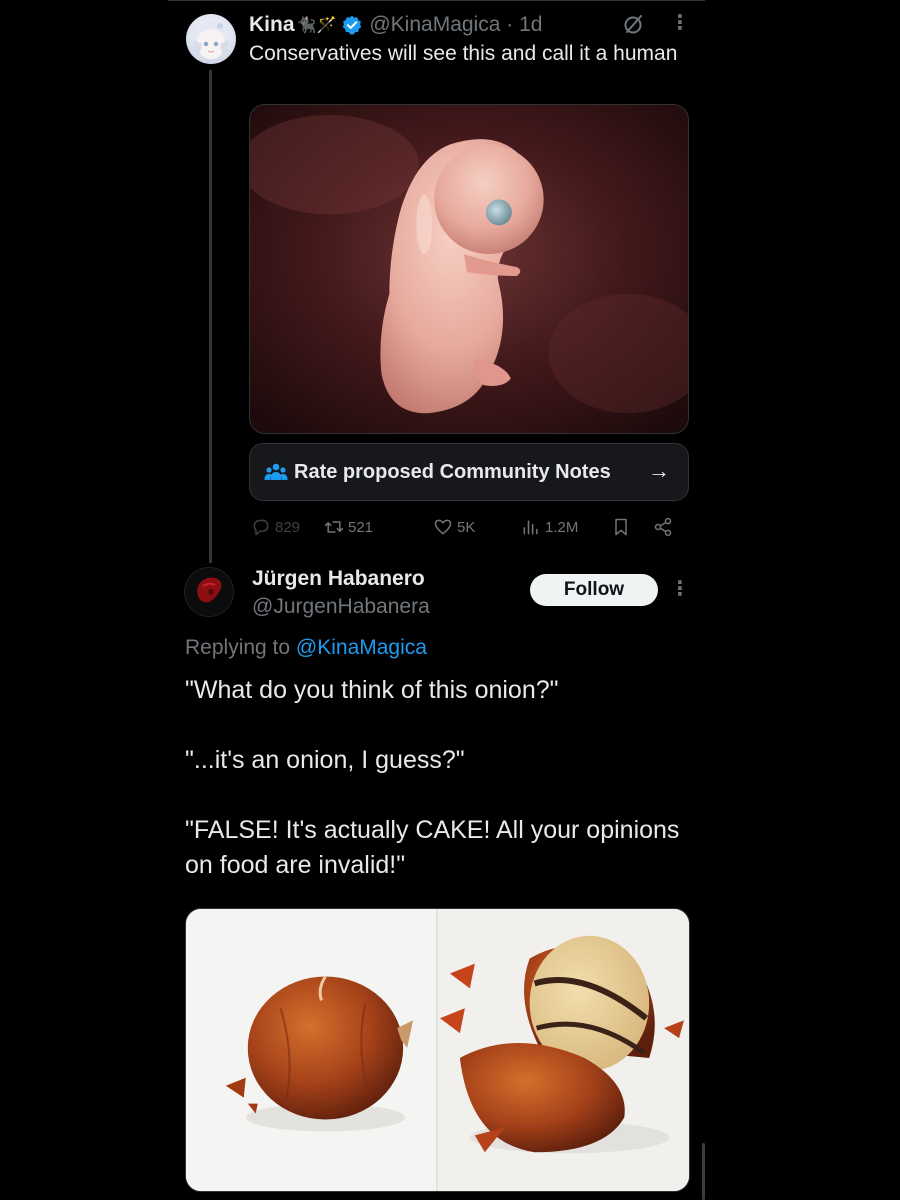  I want to click on tweet-time: 1d, so click(530, 25).